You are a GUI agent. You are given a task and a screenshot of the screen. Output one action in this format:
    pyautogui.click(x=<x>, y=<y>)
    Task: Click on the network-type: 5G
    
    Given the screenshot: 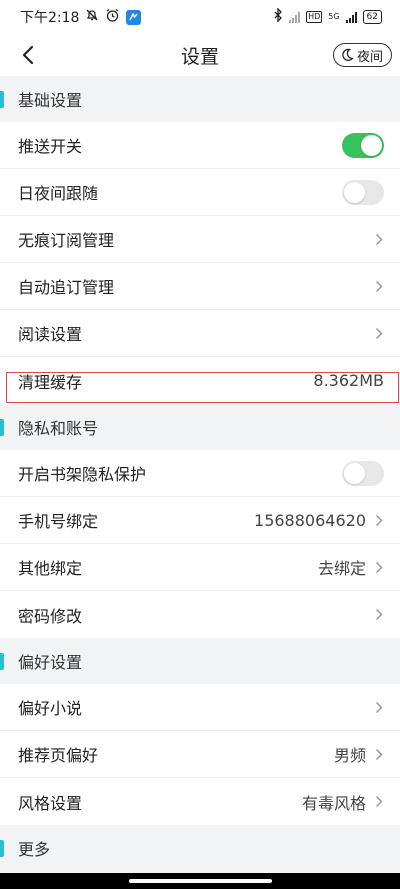 What is the action you would take?
    pyautogui.click(x=334, y=16)
    